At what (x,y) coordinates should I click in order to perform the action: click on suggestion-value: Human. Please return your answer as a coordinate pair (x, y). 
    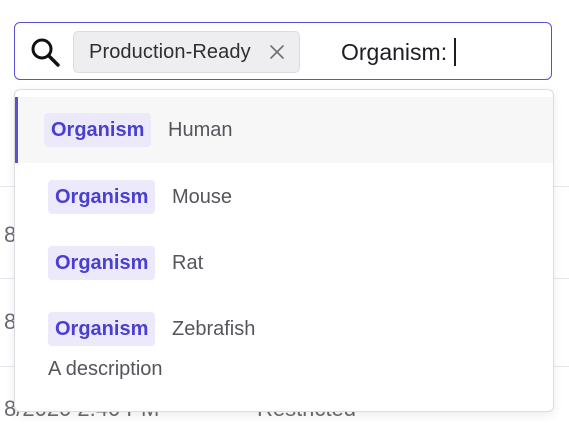
    Looking at the image, I should click on (200, 129).